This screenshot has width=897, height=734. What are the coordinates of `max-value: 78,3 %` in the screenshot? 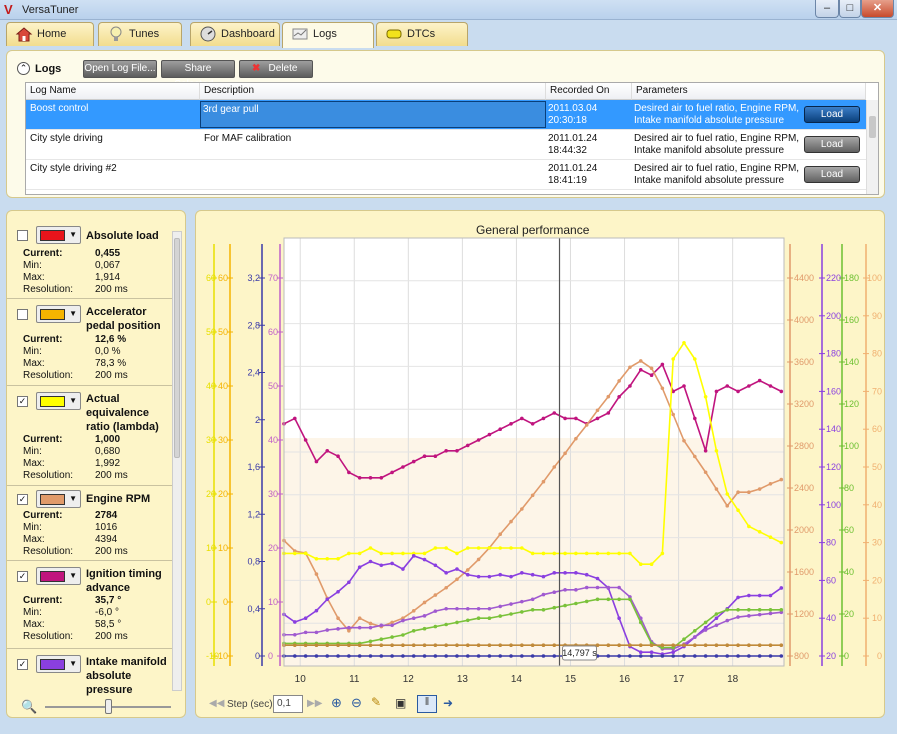 It's located at (111, 363).